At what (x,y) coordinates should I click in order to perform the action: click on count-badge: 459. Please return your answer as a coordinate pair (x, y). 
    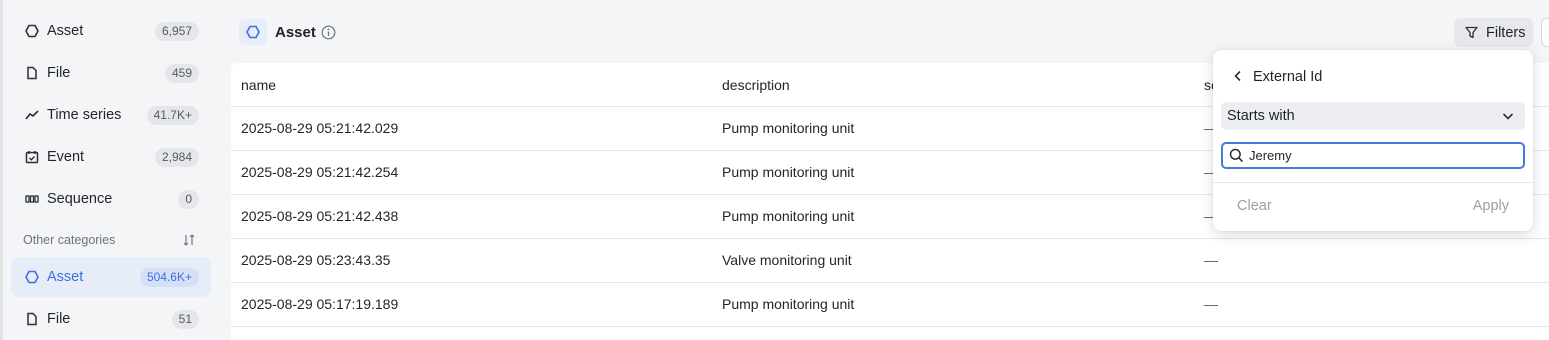
    Looking at the image, I should click on (181, 73).